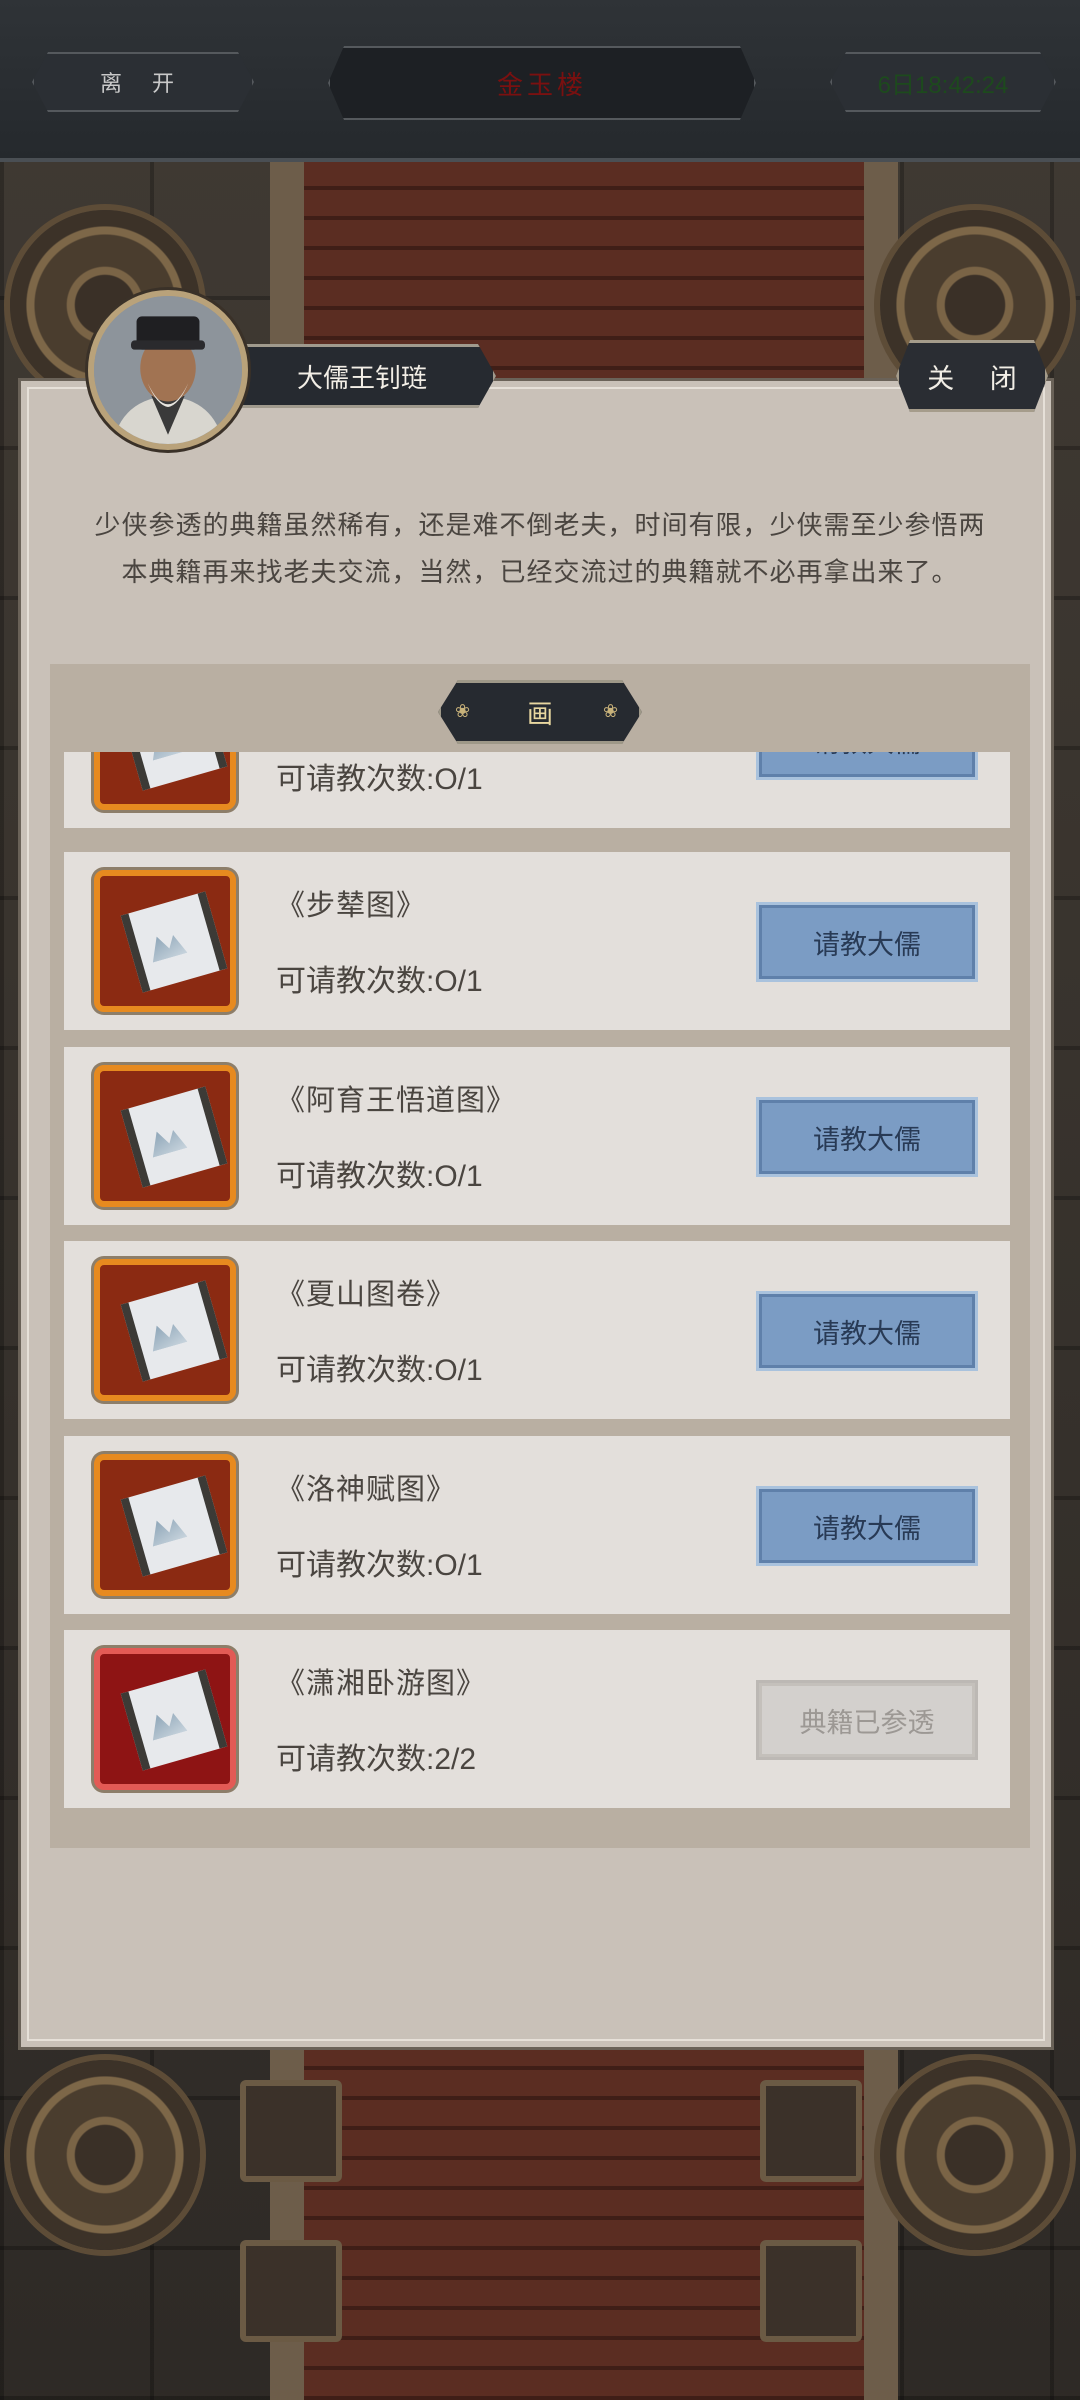 This screenshot has height=2400, width=1080. What do you see at coordinates (537, 1719) in the screenshot?
I see `list-item: 《潇湘卧游图》 可请教次数:2/2 典籍已参透` at bounding box center [537, 1719].